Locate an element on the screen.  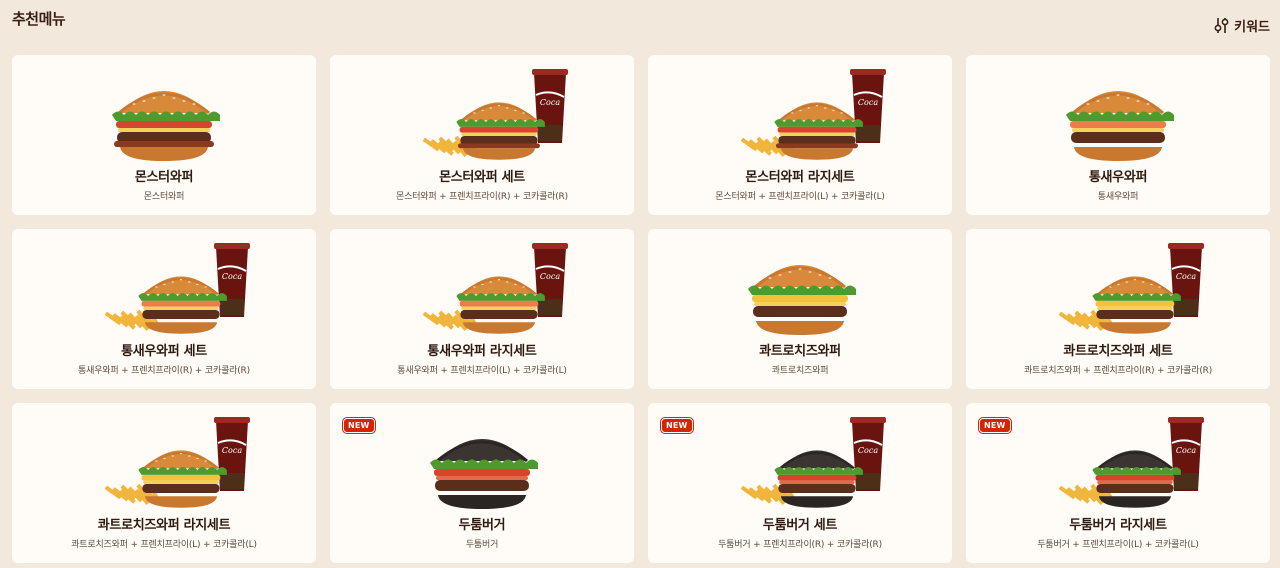
menu-item-description: 두툼버거 + 프렌치프라이(R) + 코카콜라(R) is located at coordinates (800, 545).